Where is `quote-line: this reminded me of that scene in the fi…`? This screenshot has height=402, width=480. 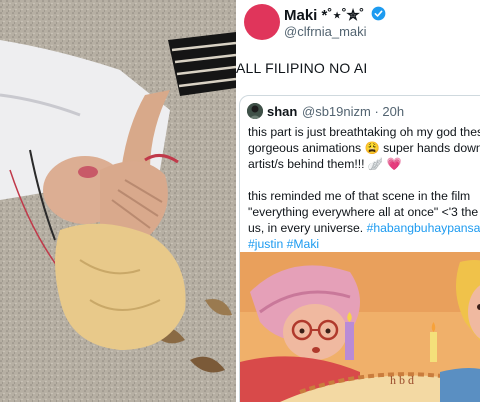 quote-line: this reminded me of that scene in the fi… is located at coordinates (359, 196).